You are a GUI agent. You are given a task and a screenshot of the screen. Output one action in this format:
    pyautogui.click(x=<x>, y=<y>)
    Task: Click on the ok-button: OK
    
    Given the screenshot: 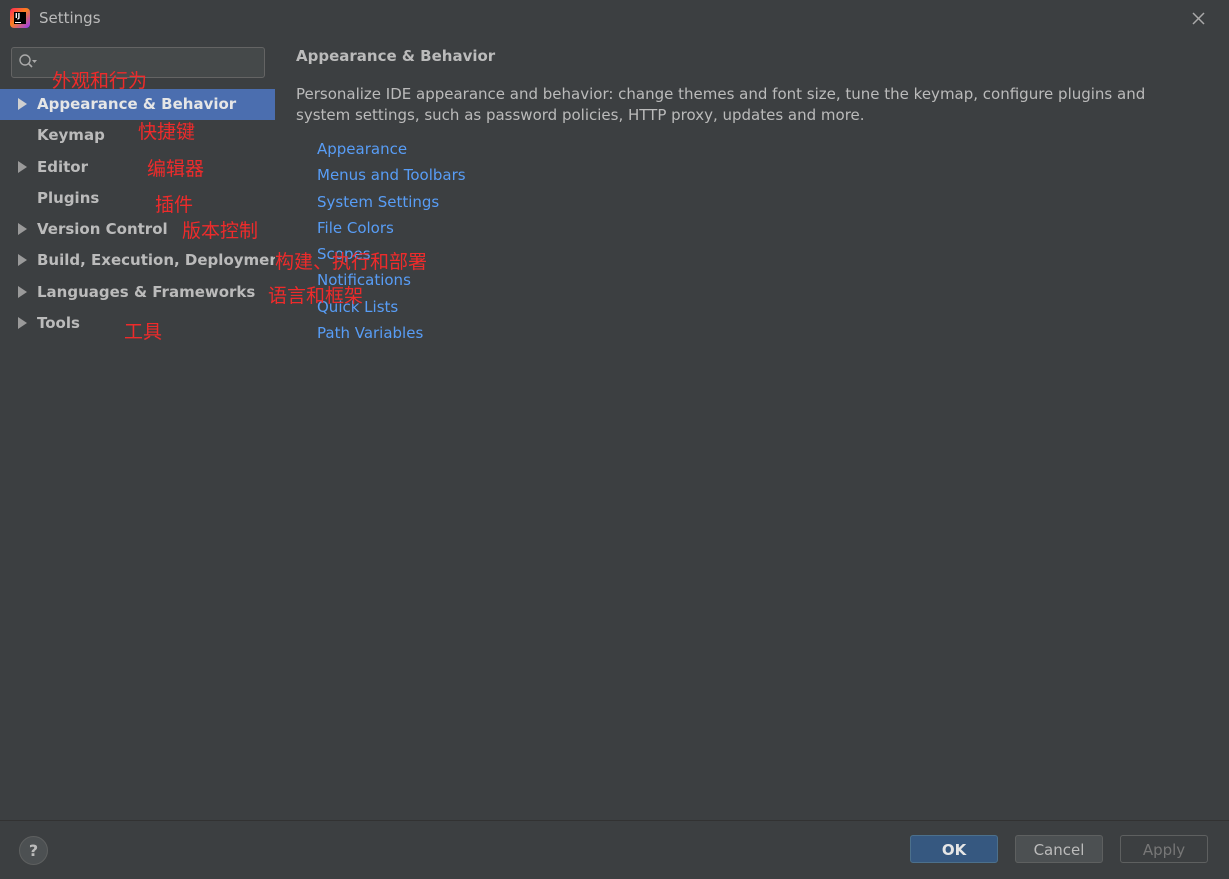 What is the action you would take?
    pyautogui.click(x=954, y=849)
    